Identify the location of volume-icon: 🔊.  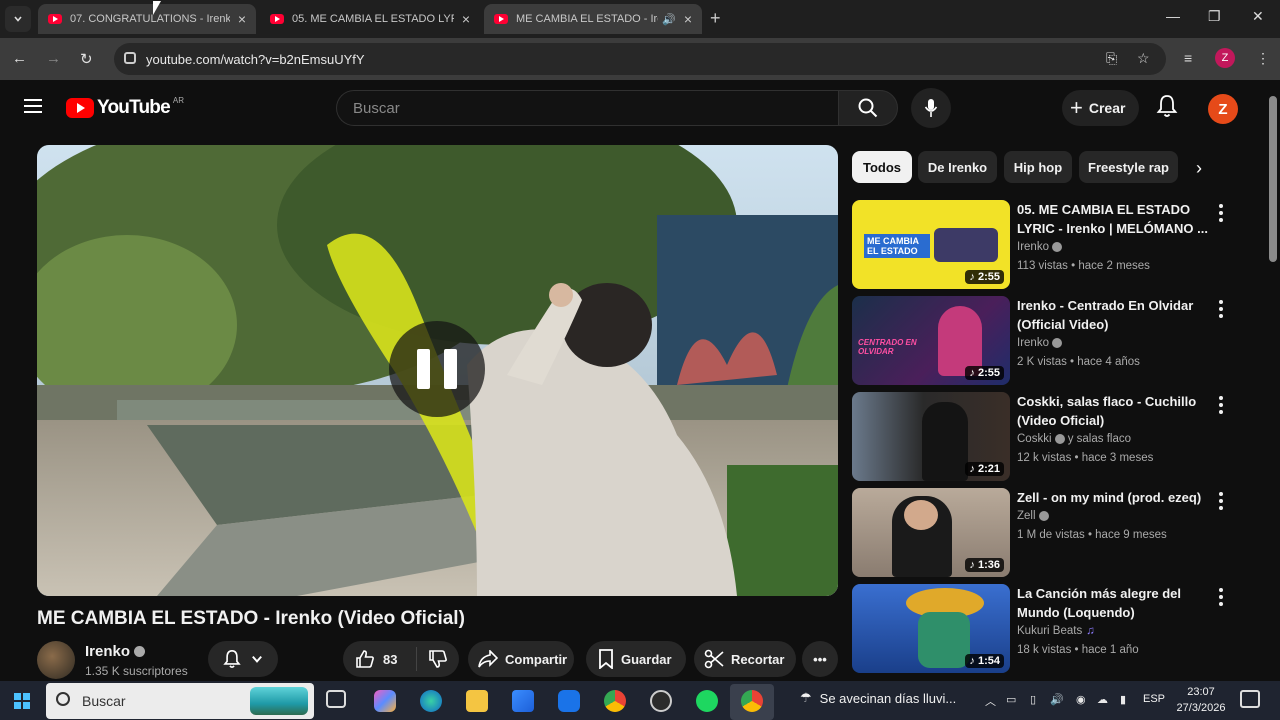
(1057, 699).